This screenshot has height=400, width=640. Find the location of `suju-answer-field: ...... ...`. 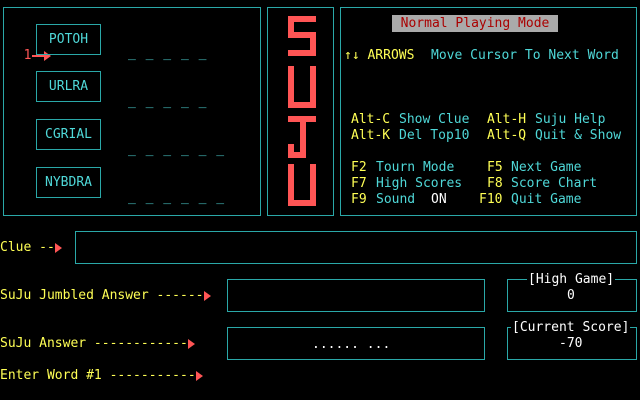

suju-answer-field: ...... ... is located at coordinates (356, 343).